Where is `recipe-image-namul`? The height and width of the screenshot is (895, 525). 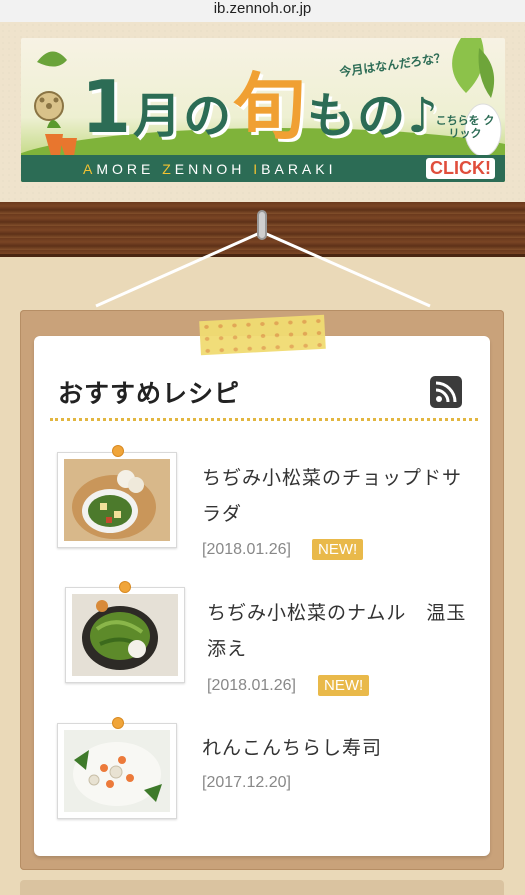
recipe-image-namul is located at coordinates (125, 635).